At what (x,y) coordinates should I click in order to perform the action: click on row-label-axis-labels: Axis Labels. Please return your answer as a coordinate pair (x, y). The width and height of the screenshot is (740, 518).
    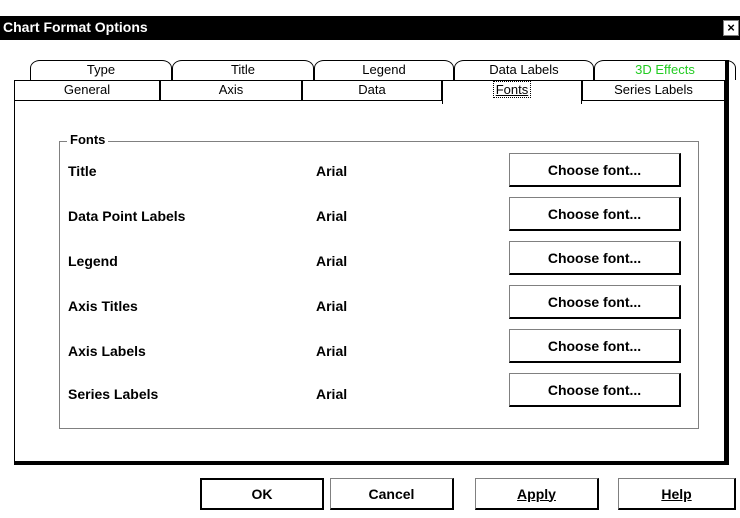
    Looking at the image, I should click on (107, 351).